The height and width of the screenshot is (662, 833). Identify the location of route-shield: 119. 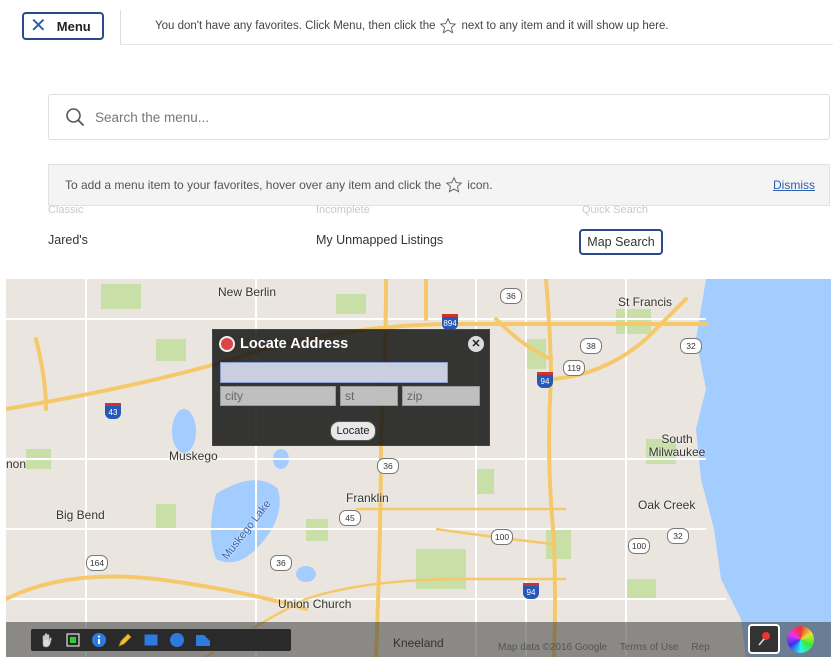
(574, 368).